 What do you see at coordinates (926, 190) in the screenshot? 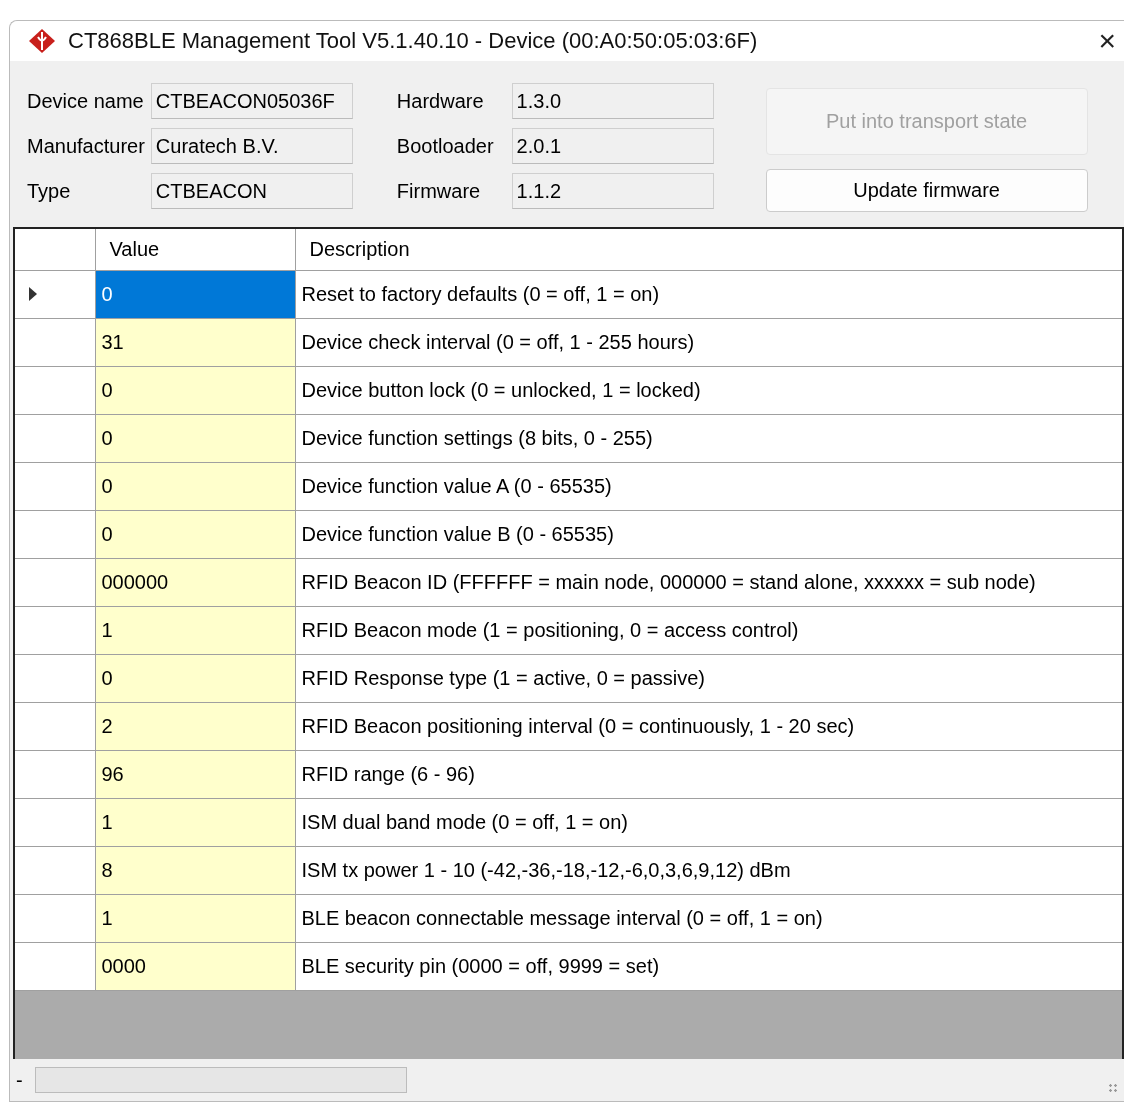
I see `action-button: Update firmware` at bounding box center [926, 190].